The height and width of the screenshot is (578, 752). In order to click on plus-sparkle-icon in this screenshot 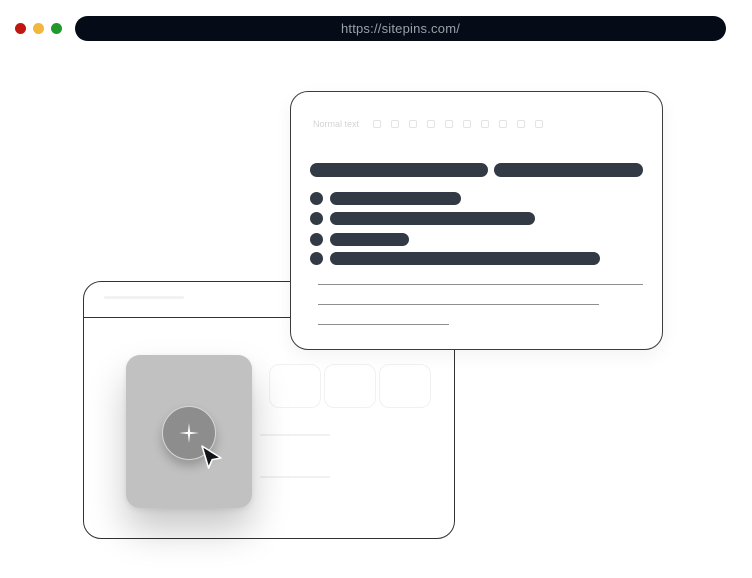, I will do `click(189, 433)`.